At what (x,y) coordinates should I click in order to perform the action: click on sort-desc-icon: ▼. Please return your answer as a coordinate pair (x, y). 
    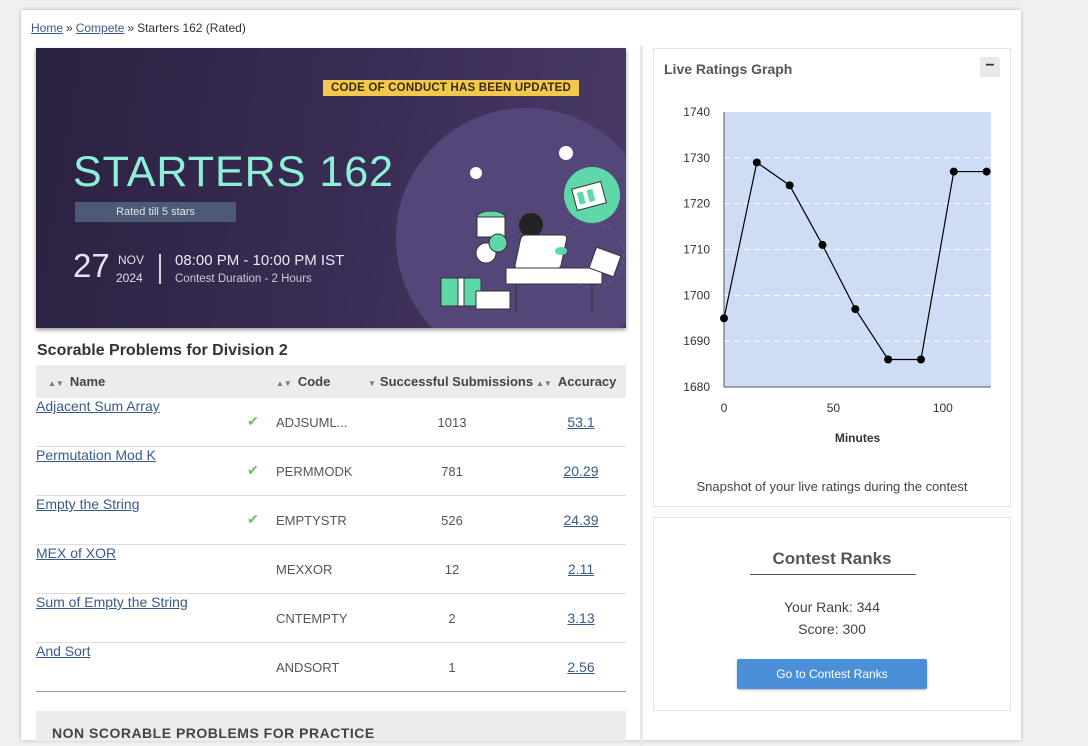
    Looking at the image, I should click on (372, 383).